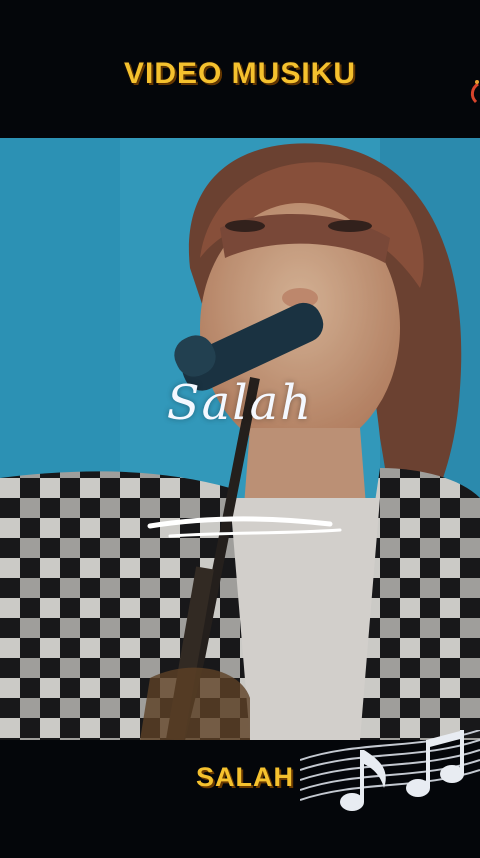  What do you see at coordinates (240, 73) in the screenshot?
I see `header-title: VIDEO MUSIKU` at bounding box center [240, 73].